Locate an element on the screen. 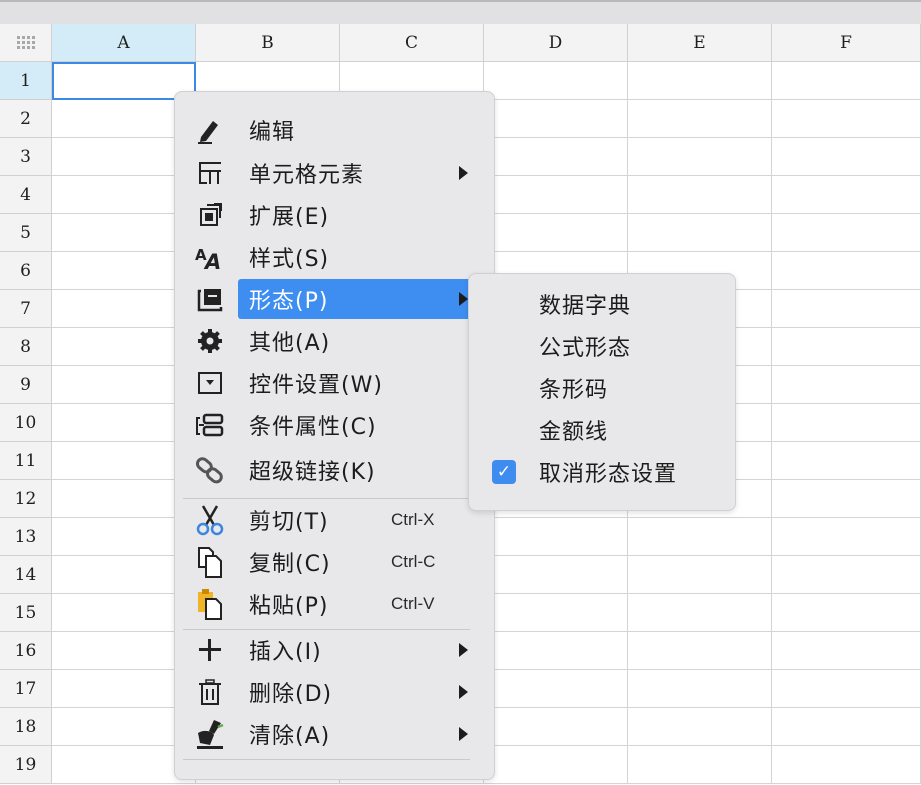  row-header-14: 14 is located at coordinates (26, 575).